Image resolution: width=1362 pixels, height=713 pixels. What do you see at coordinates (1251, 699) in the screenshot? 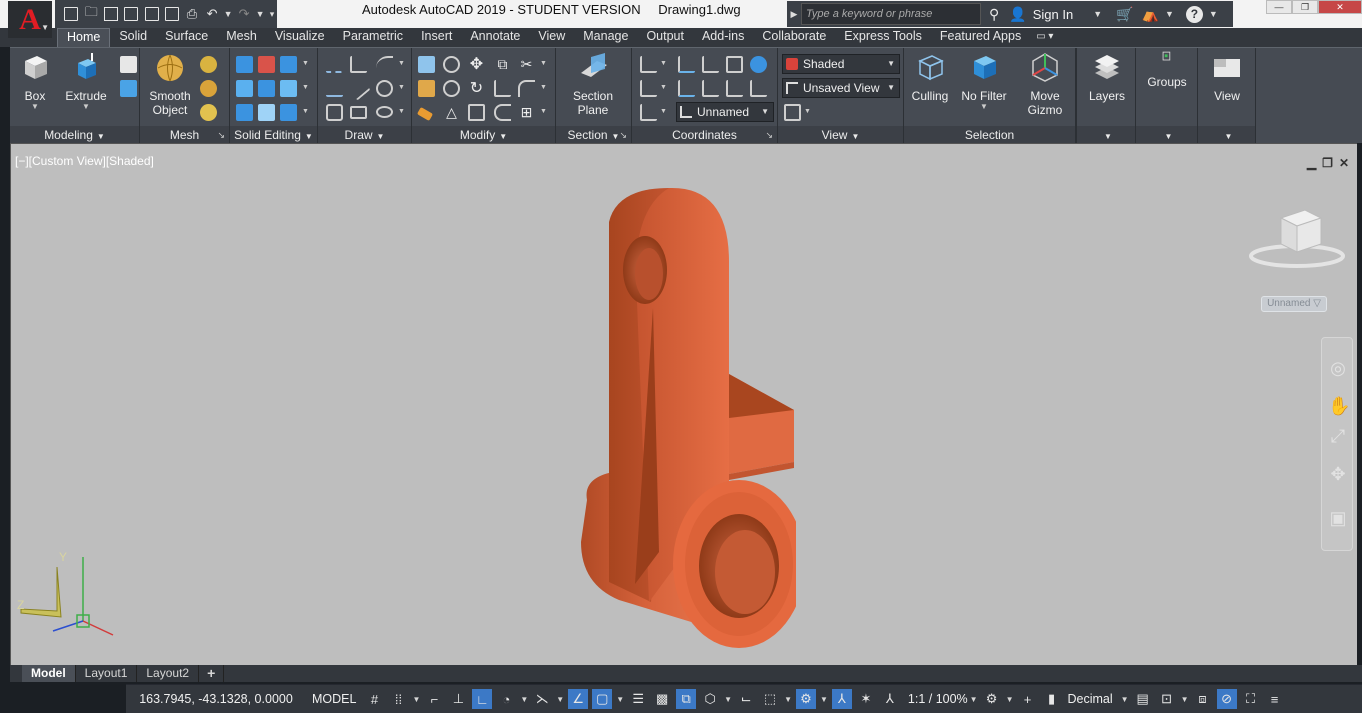
I see `clean-screen-icon: ⛶` at bounding box center [1251, 699].